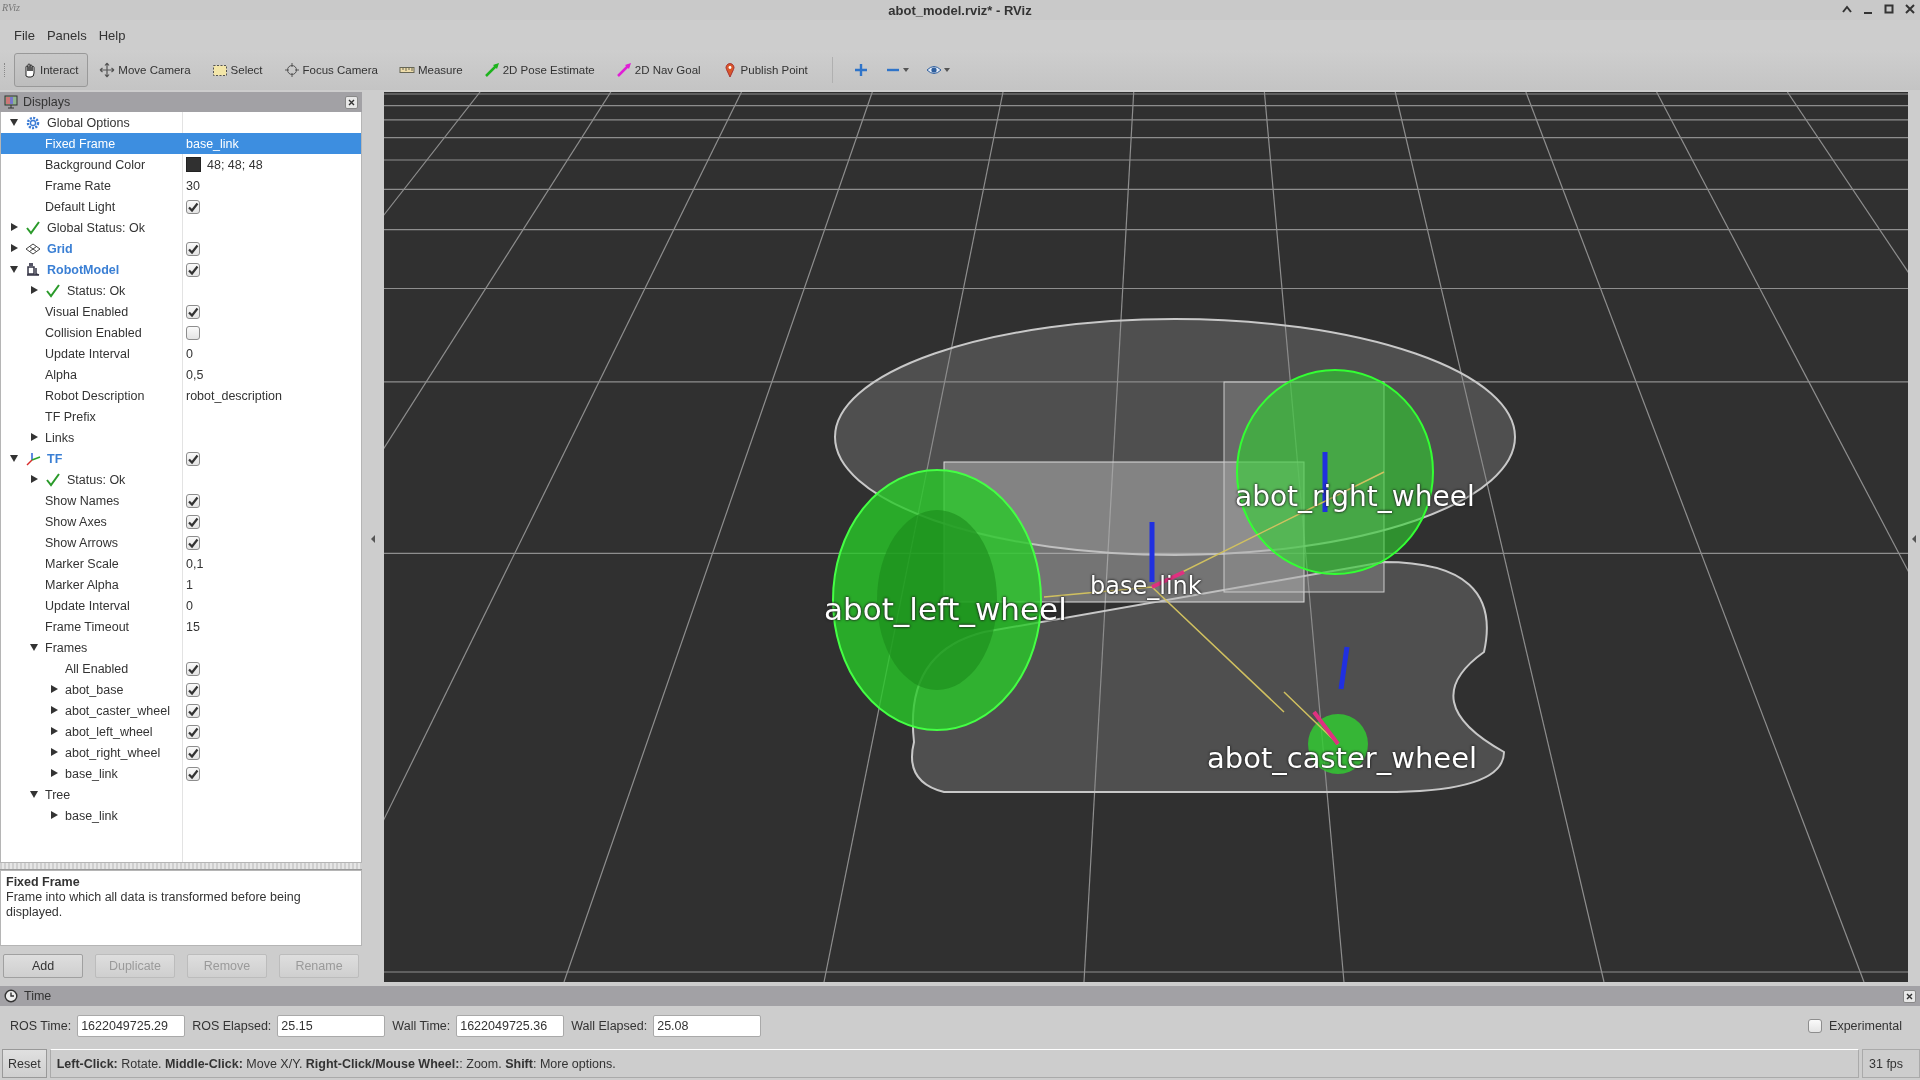  I want to click on tree-row: Show Arrows, so click(181, 542).